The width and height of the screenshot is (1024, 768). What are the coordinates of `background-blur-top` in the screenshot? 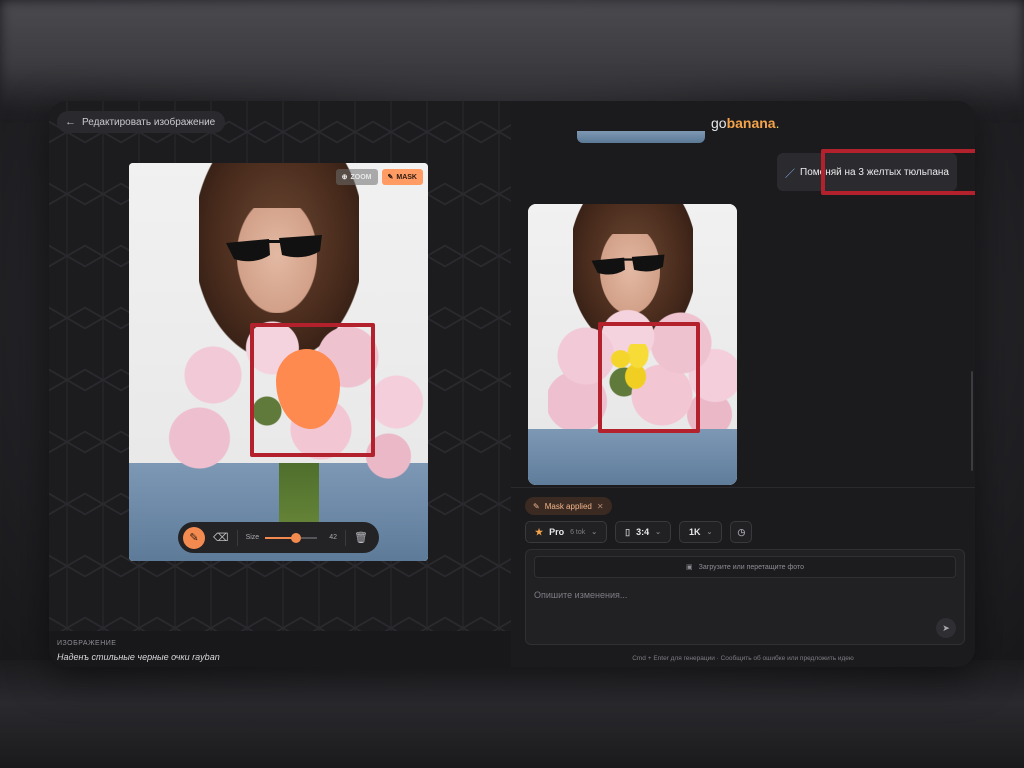 It's located at (512, 55).